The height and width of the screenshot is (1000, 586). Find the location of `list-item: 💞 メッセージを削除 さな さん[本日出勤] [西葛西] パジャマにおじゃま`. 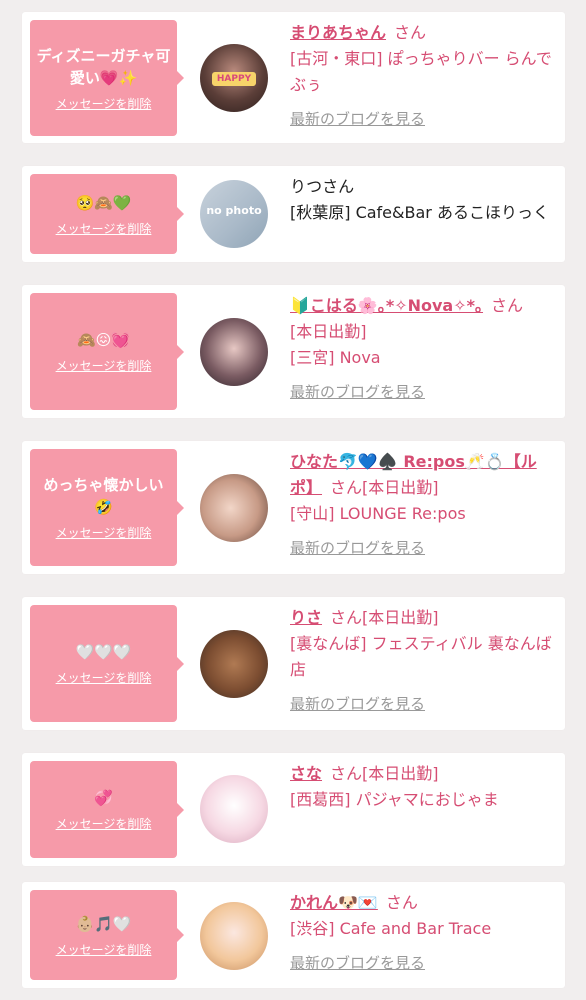

list-item: 💞 メッセージを削除 さな さん[本日出勤] [西葛西] パジャマにおじゃま is located at coordinates (293, 809).